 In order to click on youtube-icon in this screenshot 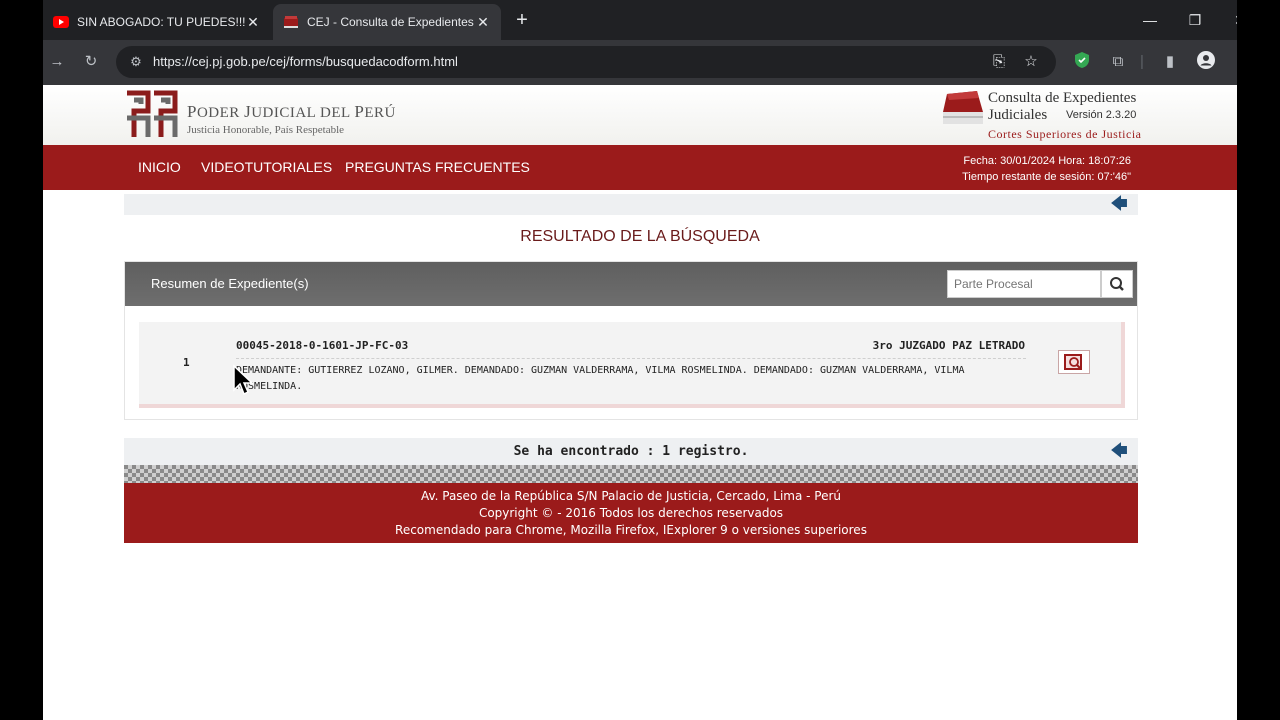, I will do `click(61, 22)`.